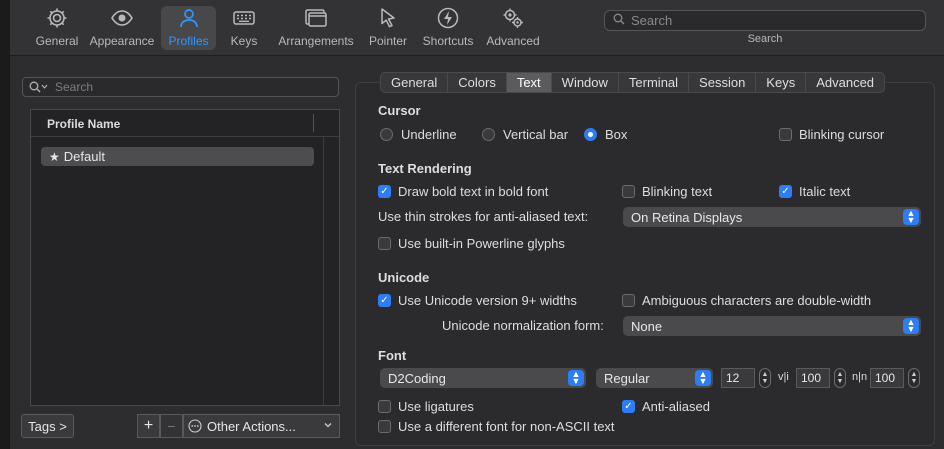 This screenshot has width=944, height=449. I want to click on profile-item-label: Default, so click(84, 156).